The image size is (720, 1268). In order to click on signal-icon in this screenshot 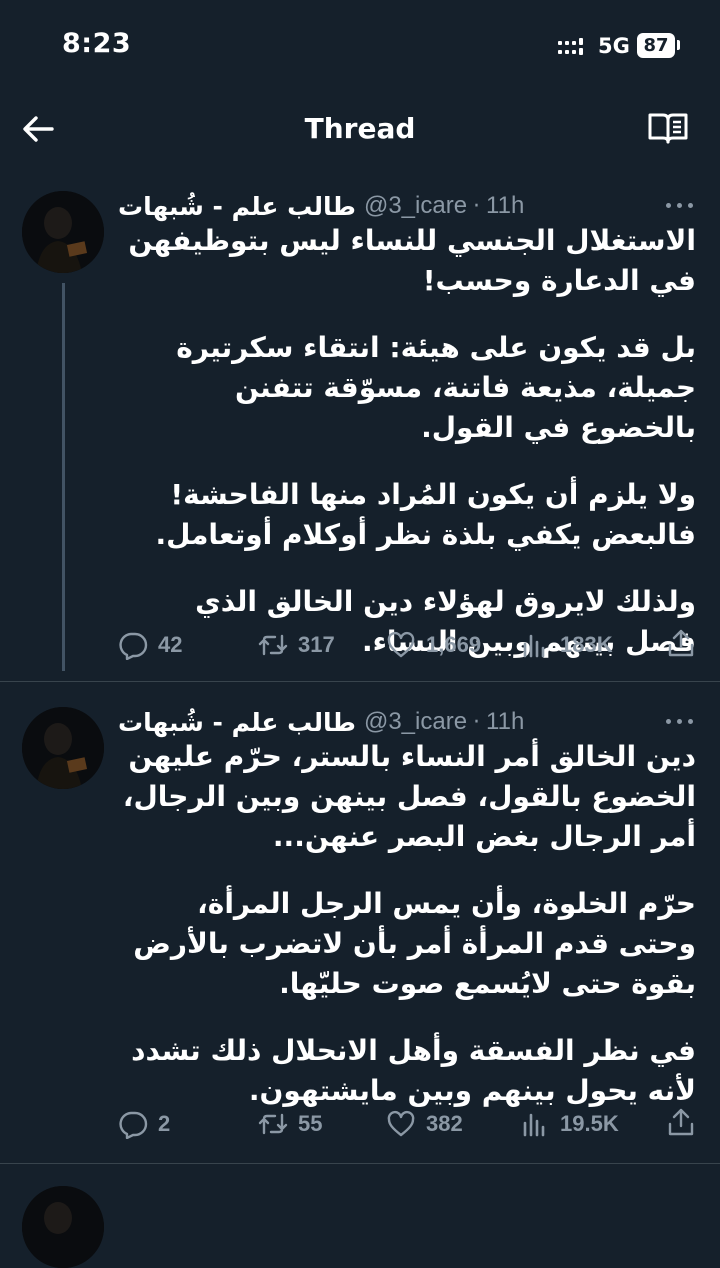, I will do `click(572, 48)`.